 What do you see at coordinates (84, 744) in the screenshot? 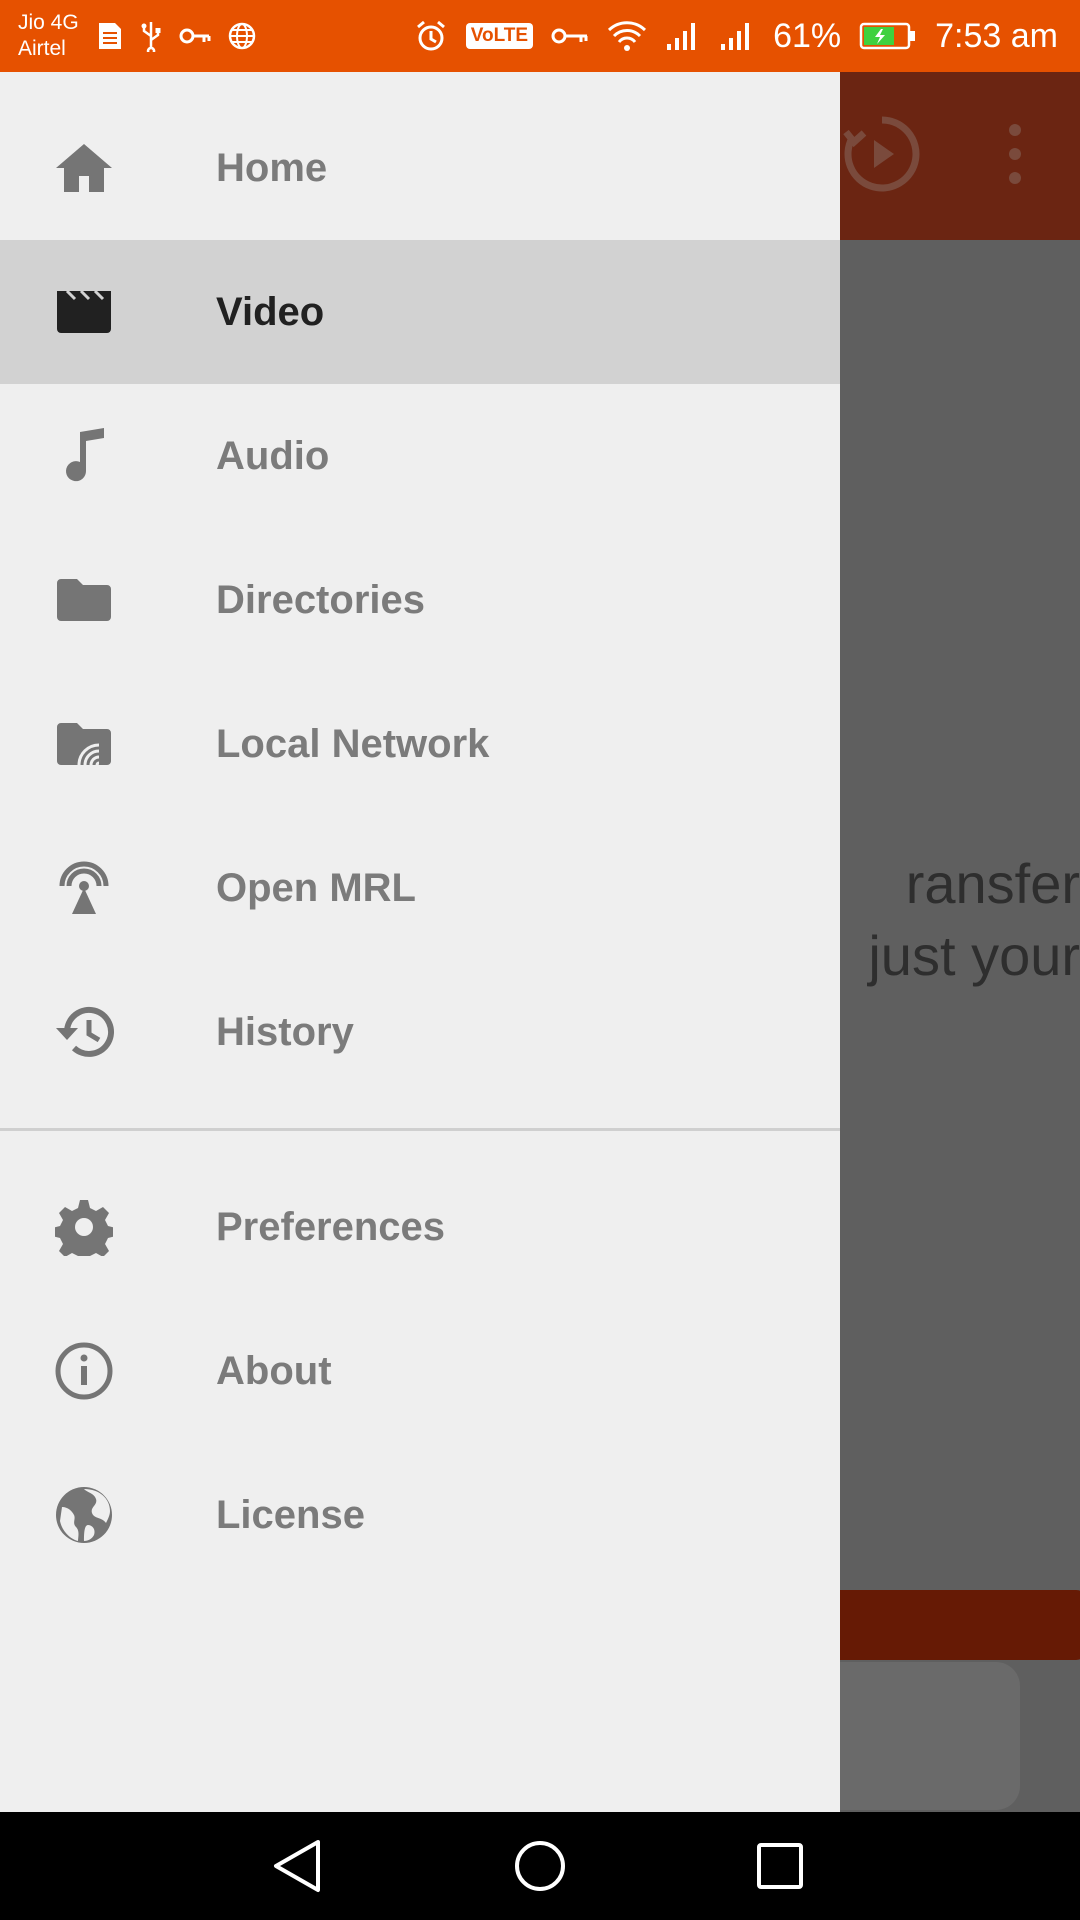
I see `network-folder-icon` at bounding box center [84, 744].